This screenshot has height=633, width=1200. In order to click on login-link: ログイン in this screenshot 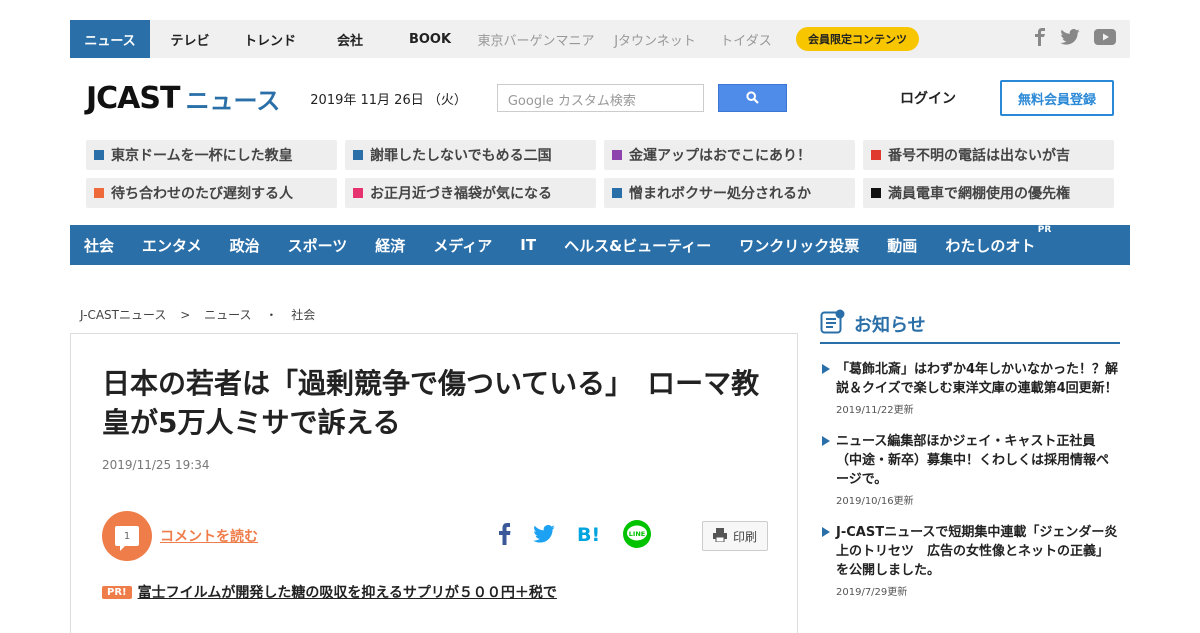, I will do `click(928, 98)`.